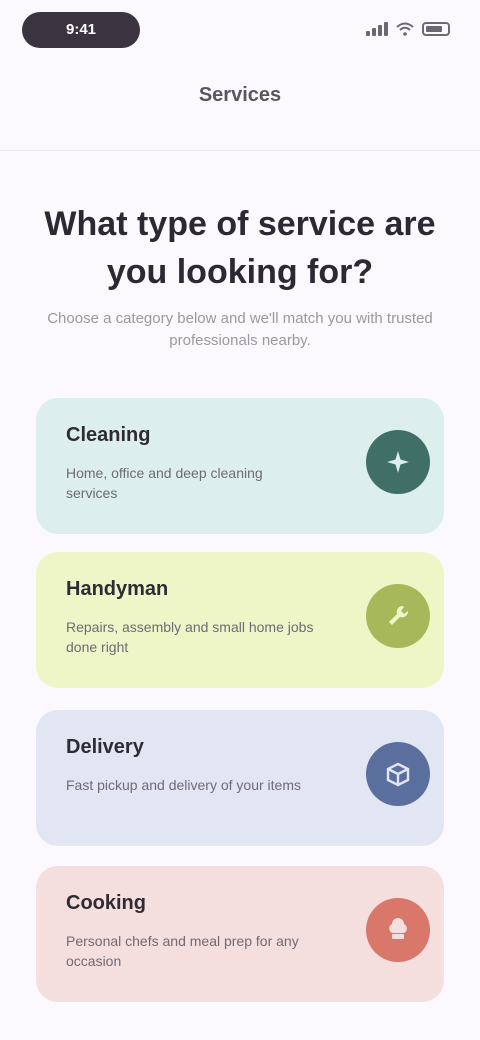 This screenshot has height=1040, width=480. Describe the element at coordinates (240, 95) in the screenshot. I see `page-title: Services` at that location.